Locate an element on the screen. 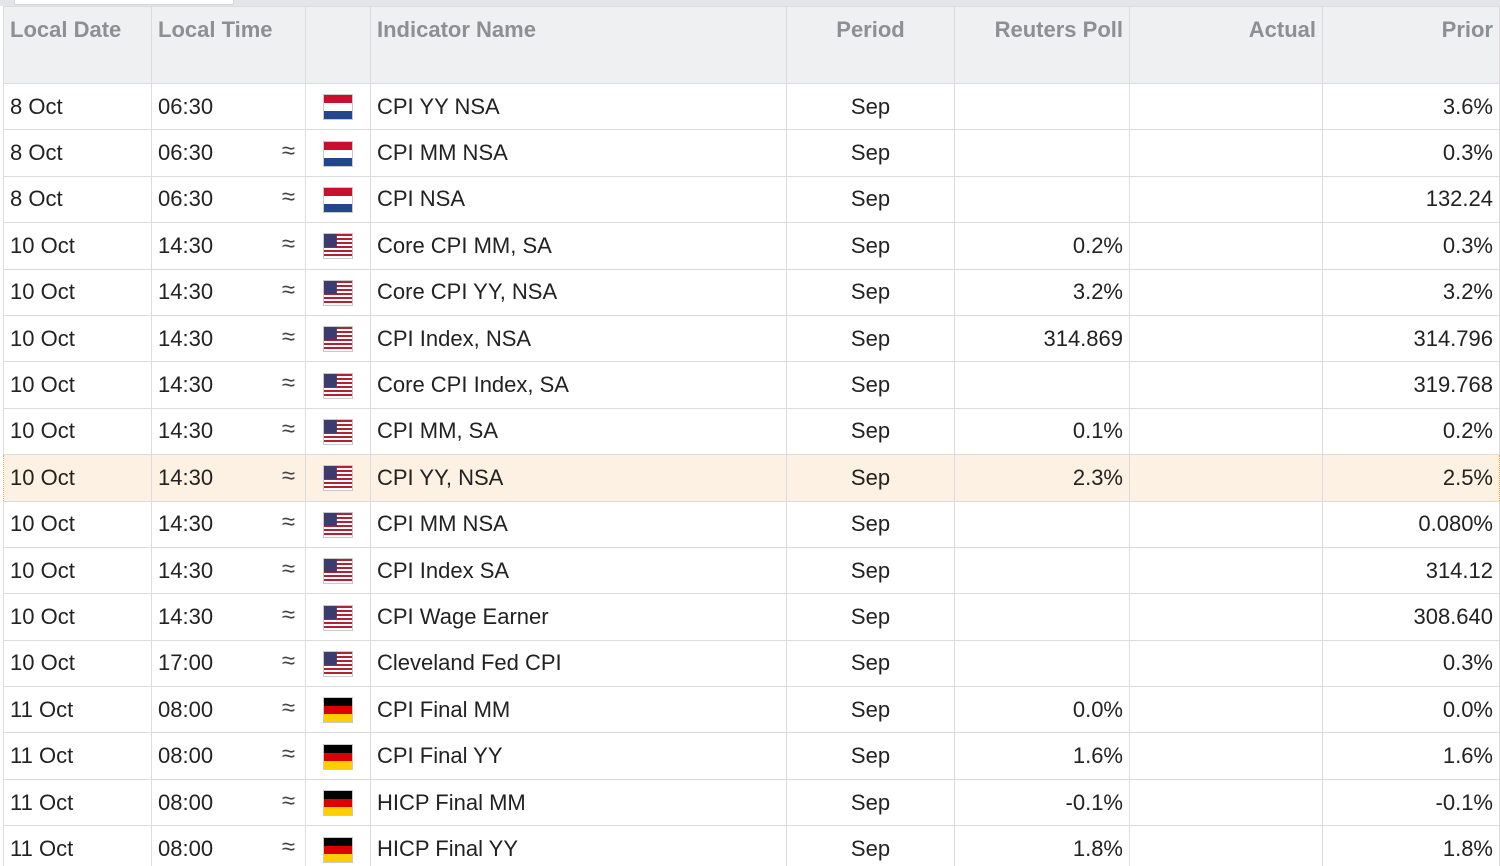 This screenshot has height=866, width=1500. top-tab is located at coordinates (124, 2).